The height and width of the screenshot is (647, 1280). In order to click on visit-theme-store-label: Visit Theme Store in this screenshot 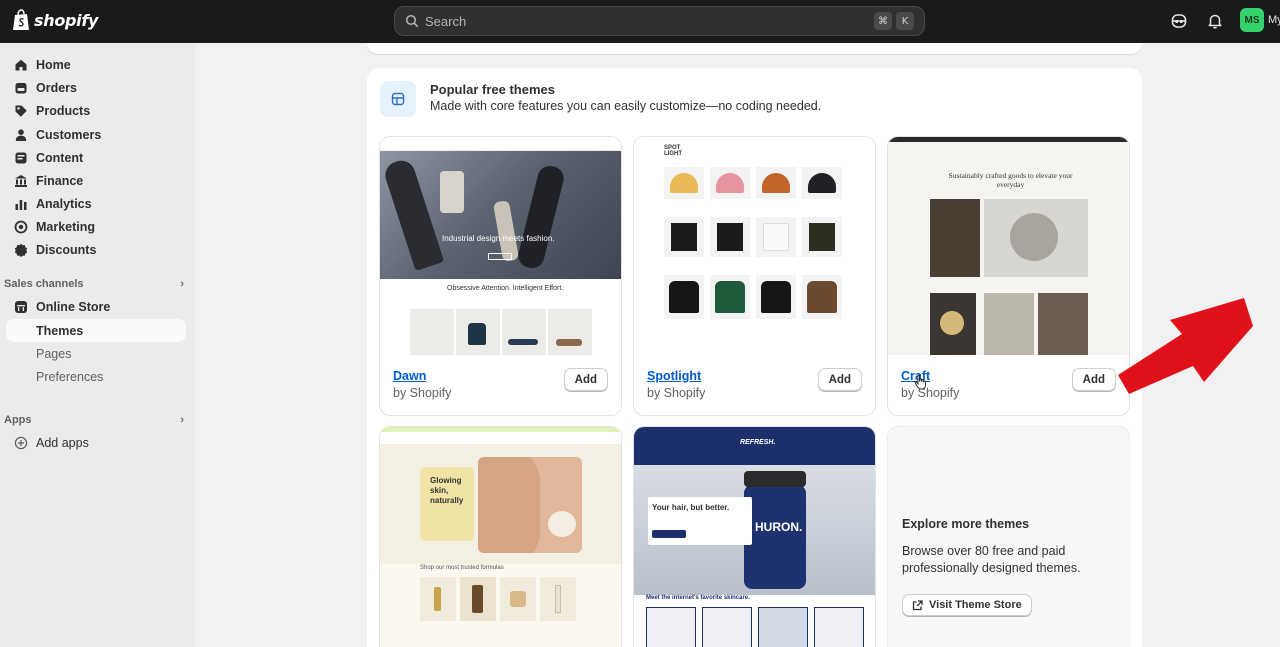, I will do `click(975, 605)`.